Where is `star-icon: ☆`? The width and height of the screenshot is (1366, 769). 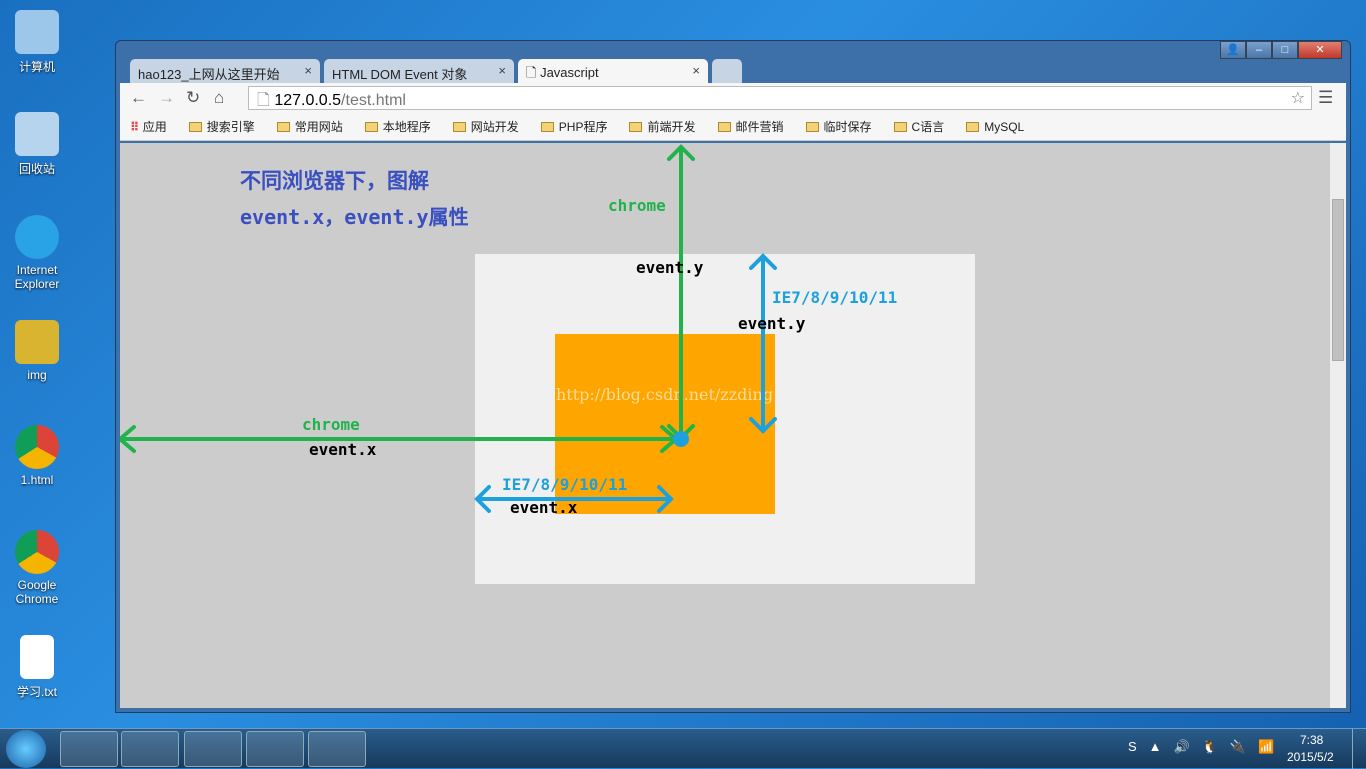 star-icon: ☆ is located at coordinates (1298, 98).